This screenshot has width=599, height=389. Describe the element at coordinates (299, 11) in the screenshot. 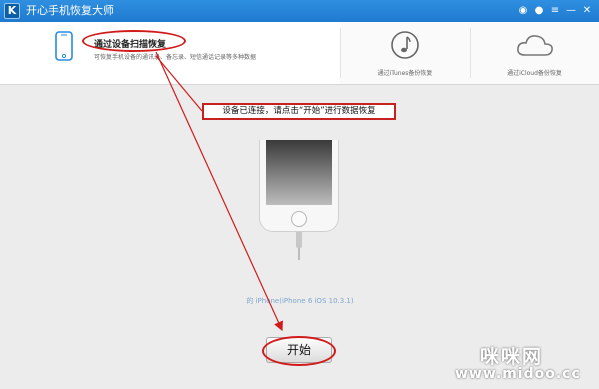

I see `title-bar: K 开心手机恢复大师 ◉ ● ≡ — ✕` at that location.